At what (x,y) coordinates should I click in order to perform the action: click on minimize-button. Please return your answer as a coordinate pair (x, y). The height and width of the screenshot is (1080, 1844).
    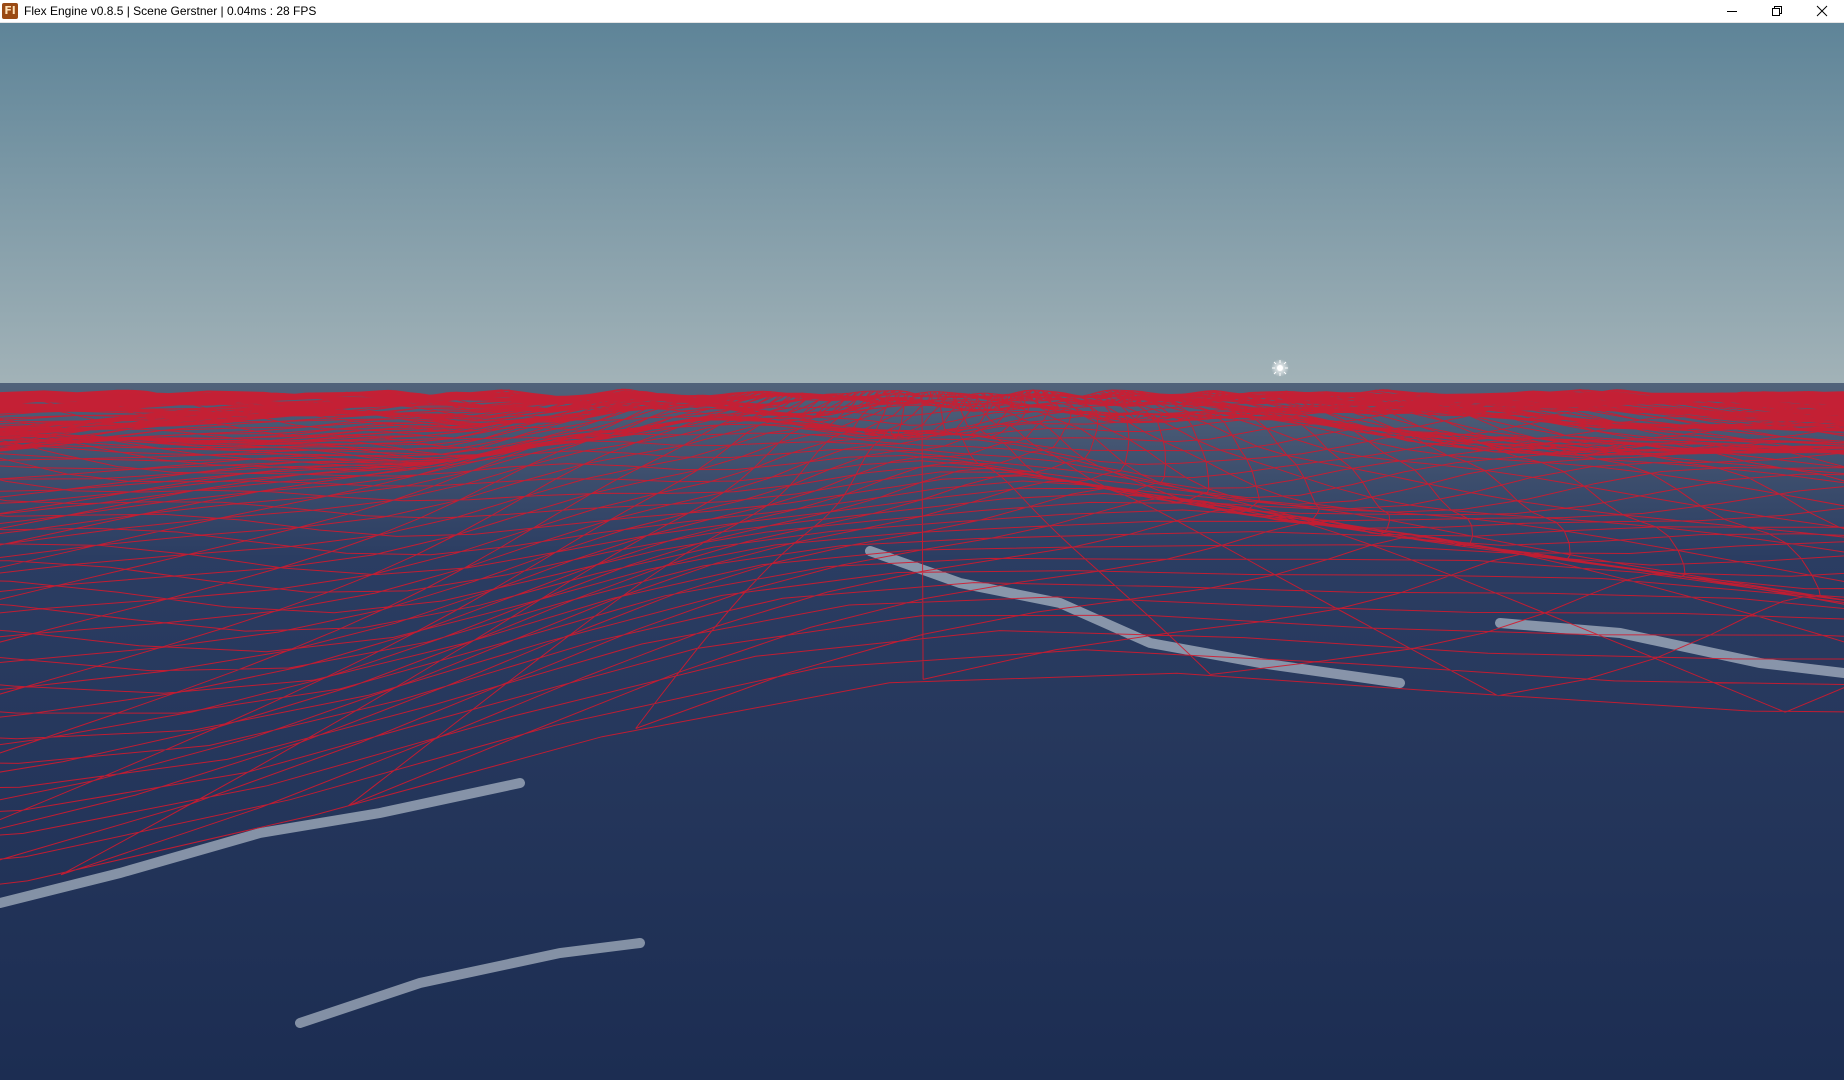
    Looking at the image, I should click on (1731, 11).